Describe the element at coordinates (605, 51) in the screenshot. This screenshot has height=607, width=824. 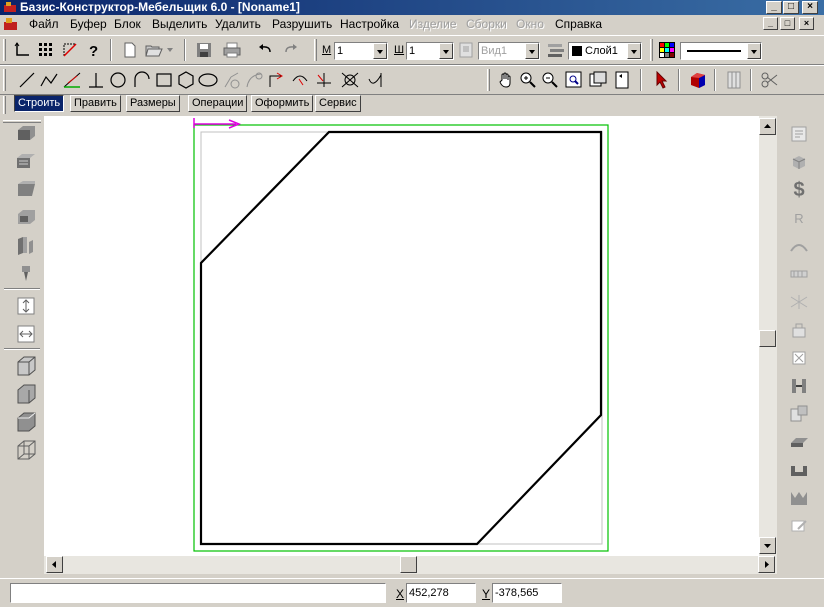
I see `layer-combo: Слой1` at that location.